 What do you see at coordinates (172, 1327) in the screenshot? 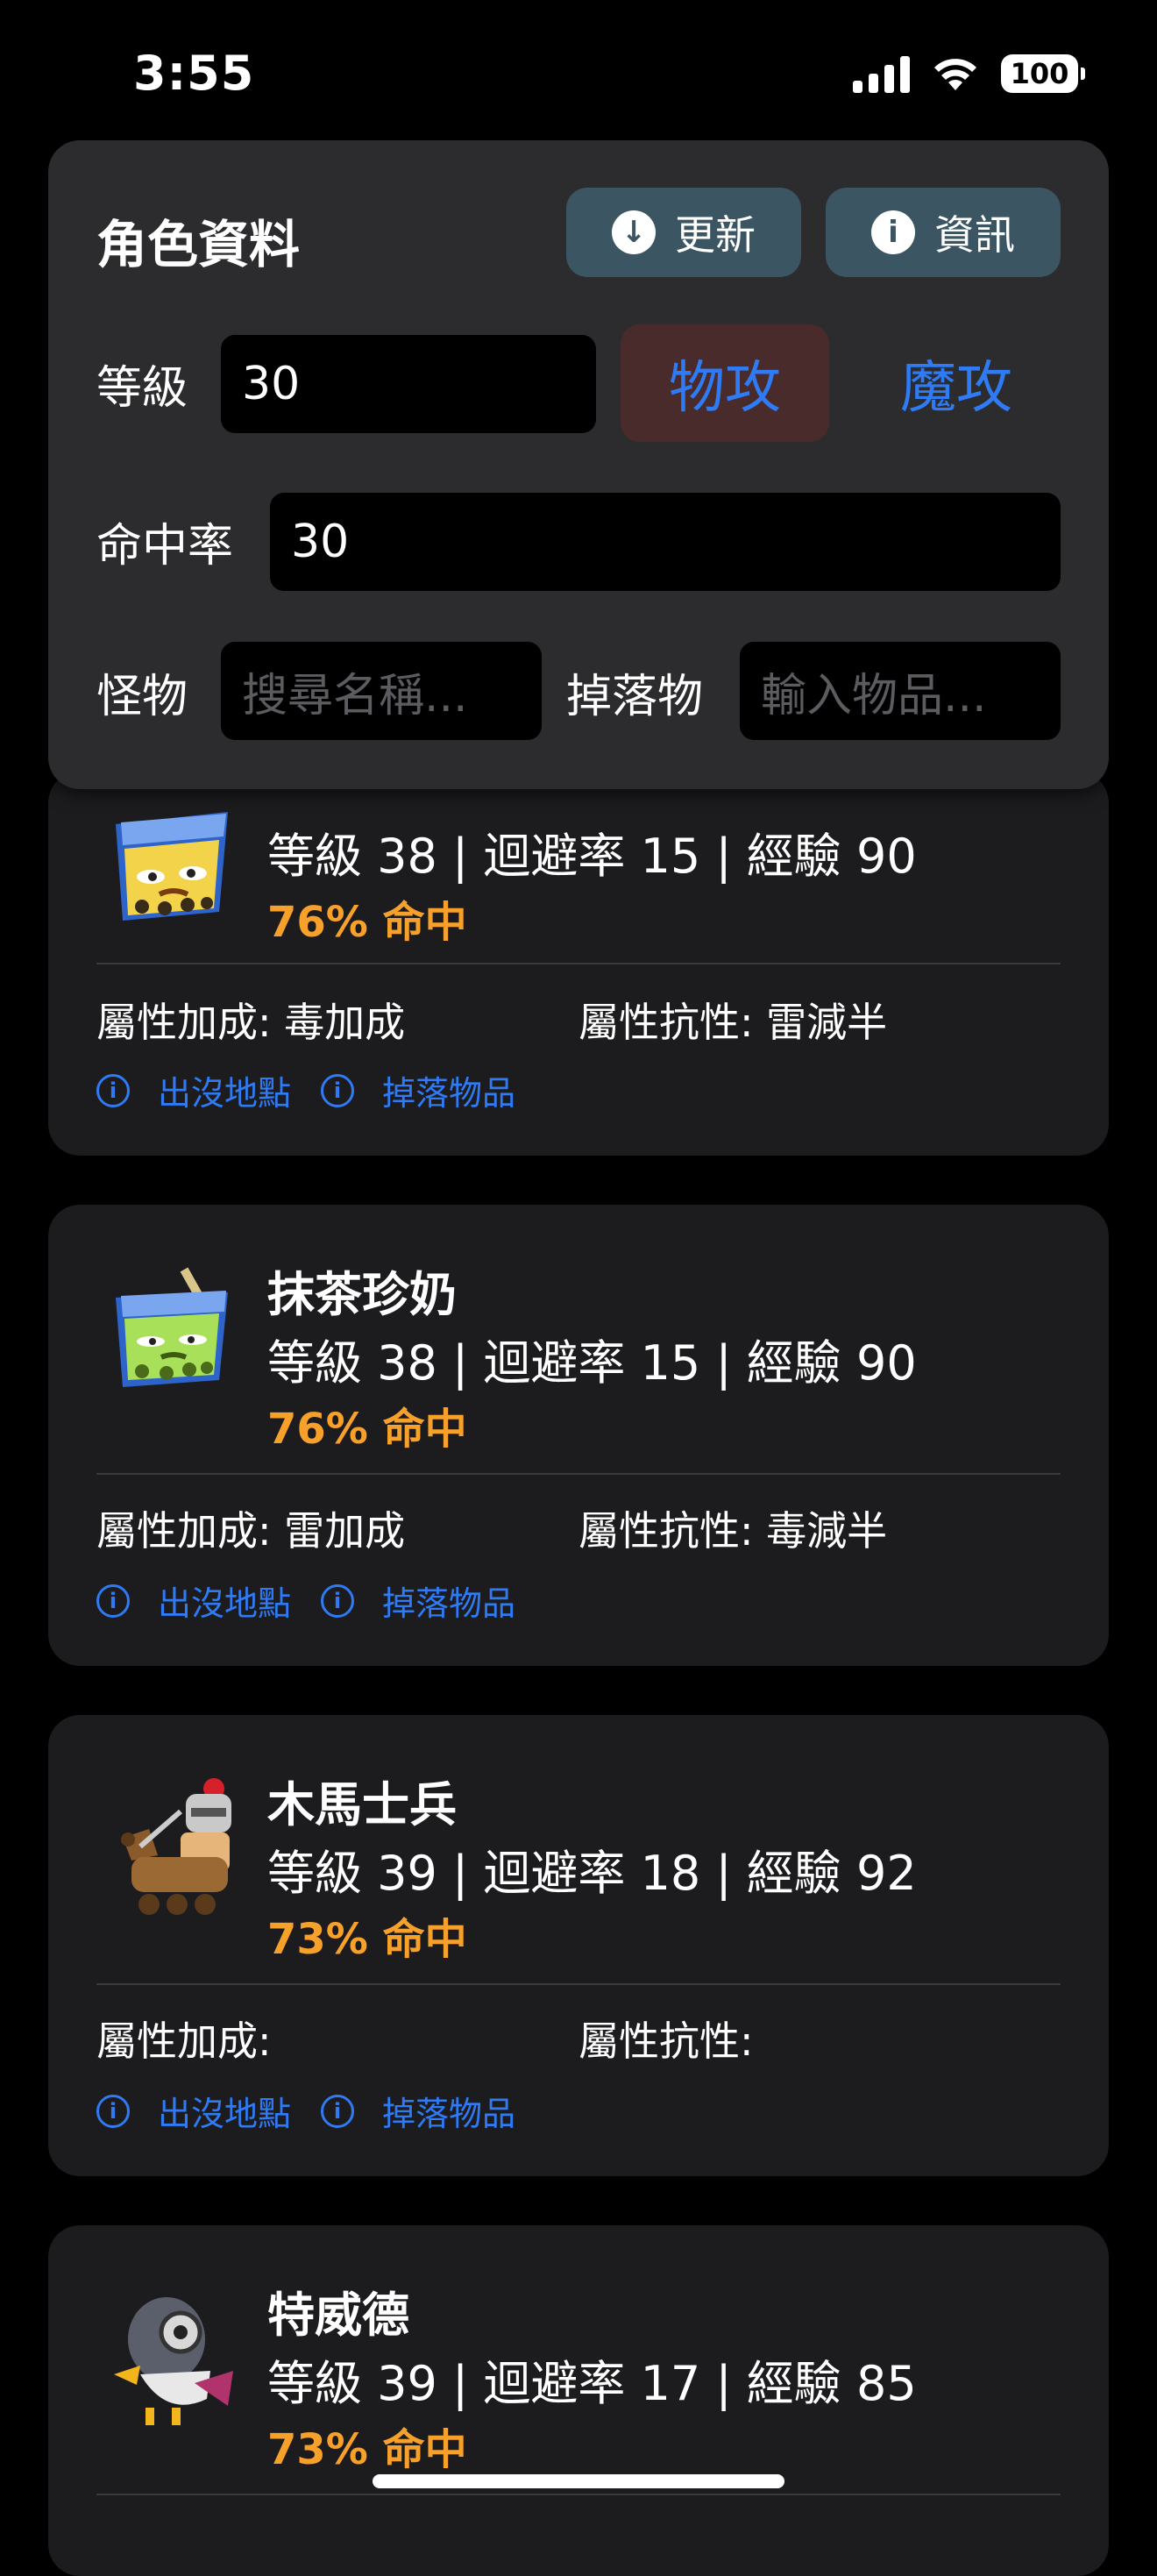
I see `matcha-milk-tea-icon` at bounding box center [172, 1327].